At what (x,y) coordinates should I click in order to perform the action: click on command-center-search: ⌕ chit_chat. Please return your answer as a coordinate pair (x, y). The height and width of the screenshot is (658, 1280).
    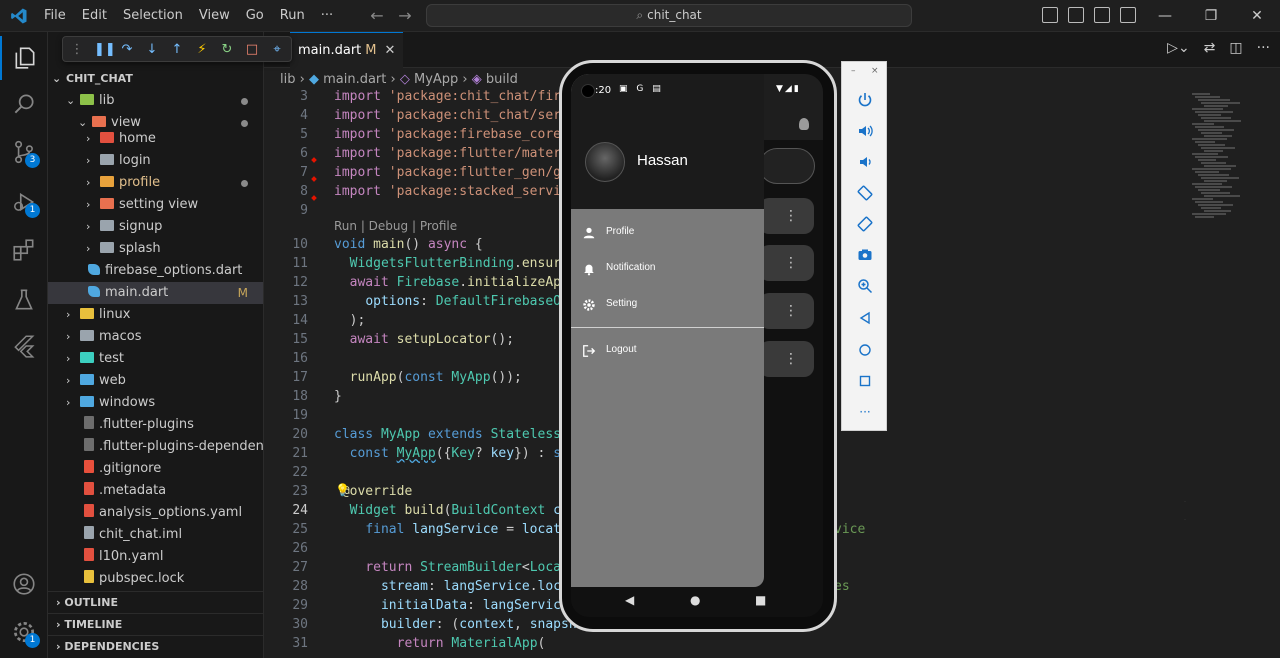
    Looking at the image, I should click on (669, 15).